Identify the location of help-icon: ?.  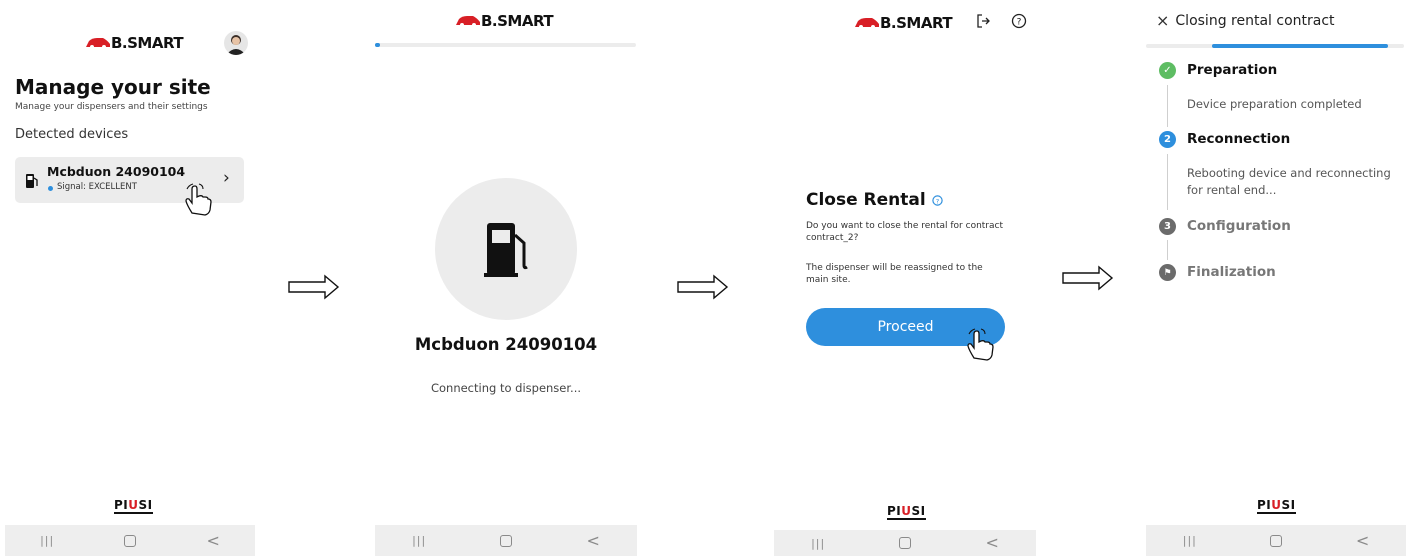
(1019, 21).